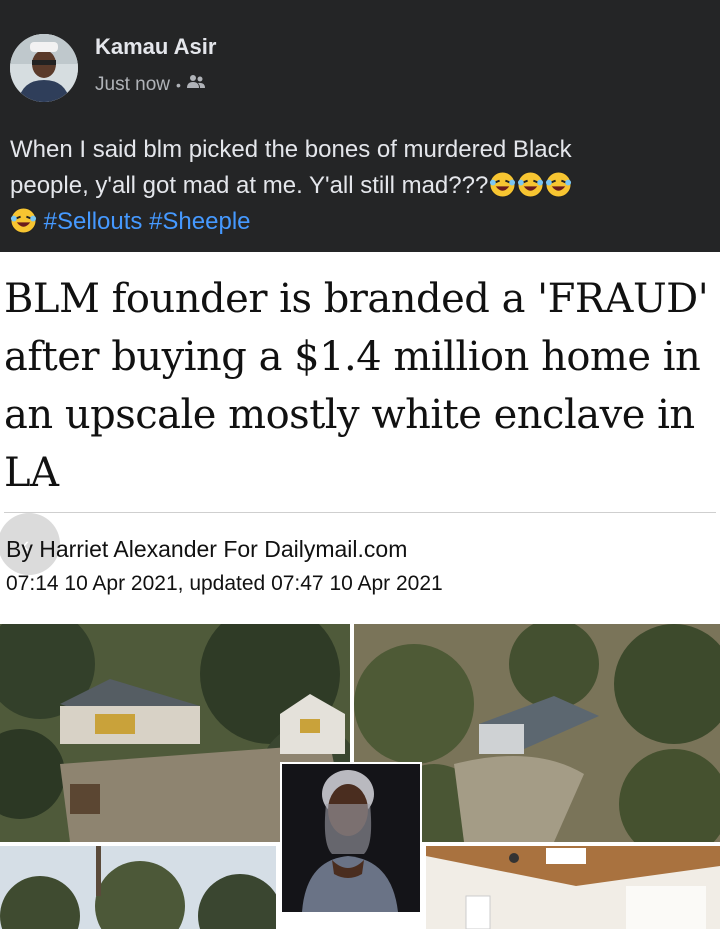 This screenshot has height=929, width=720. What do you see at coordinates (132, 85) in the screenshot?
I see `post-timestamp: Just now` at bounding box center [132, 85].